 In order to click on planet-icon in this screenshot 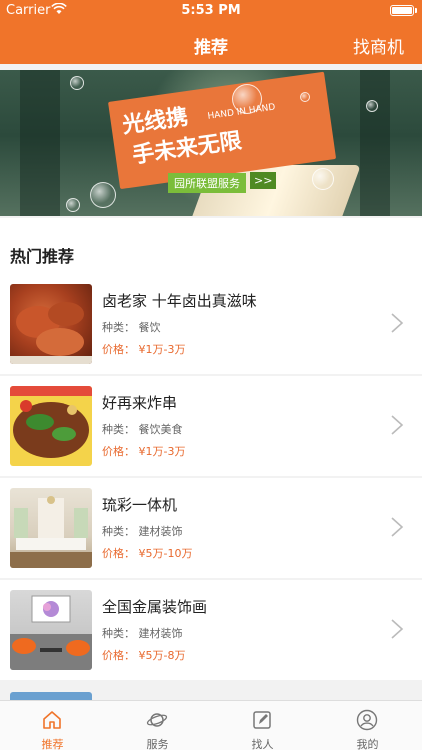, I will do `click(157, 720)`.